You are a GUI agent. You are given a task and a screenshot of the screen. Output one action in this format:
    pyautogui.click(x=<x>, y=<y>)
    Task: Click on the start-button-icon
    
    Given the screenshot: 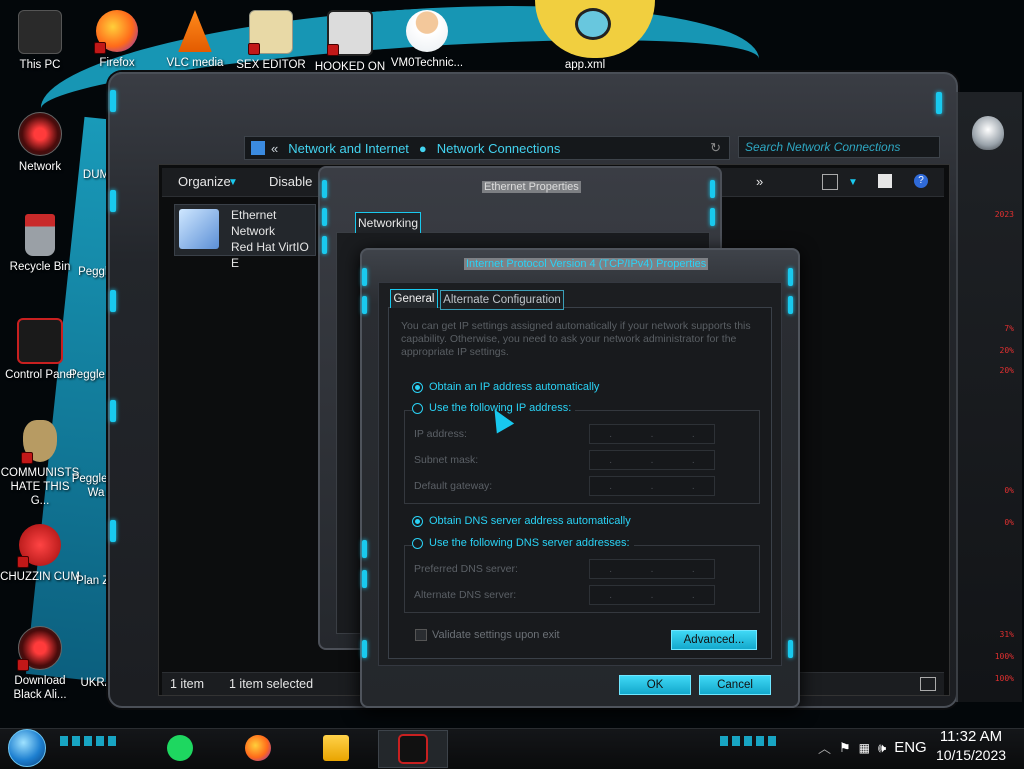 What is the action you would take?
    pyautogui.click(x=27, y=748)
    